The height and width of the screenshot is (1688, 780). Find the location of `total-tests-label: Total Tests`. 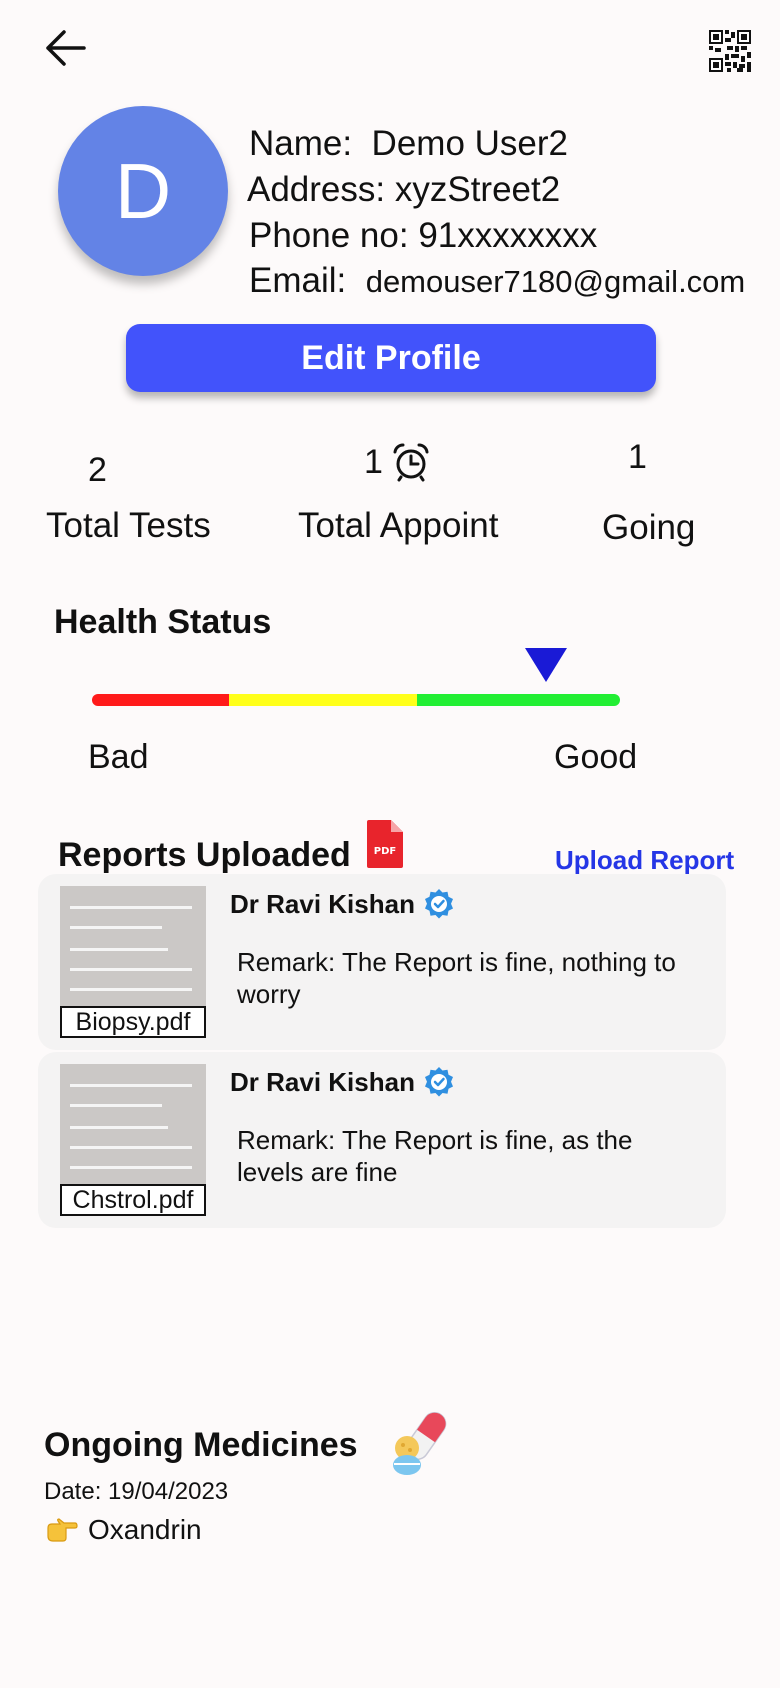

total-tests-label: Total Tests is located at coordinates (128, 525).